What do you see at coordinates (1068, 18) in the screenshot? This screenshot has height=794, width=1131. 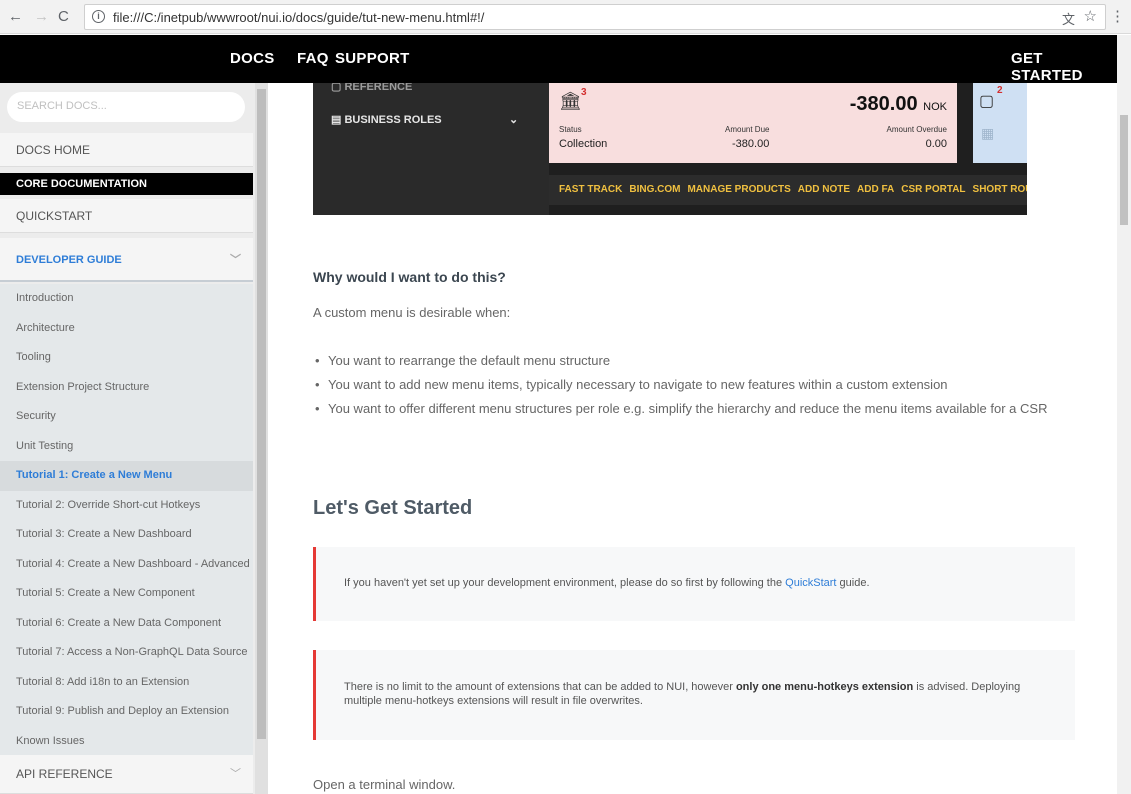 I see `translate-icon: 文` at bounding box center [1068, 18].